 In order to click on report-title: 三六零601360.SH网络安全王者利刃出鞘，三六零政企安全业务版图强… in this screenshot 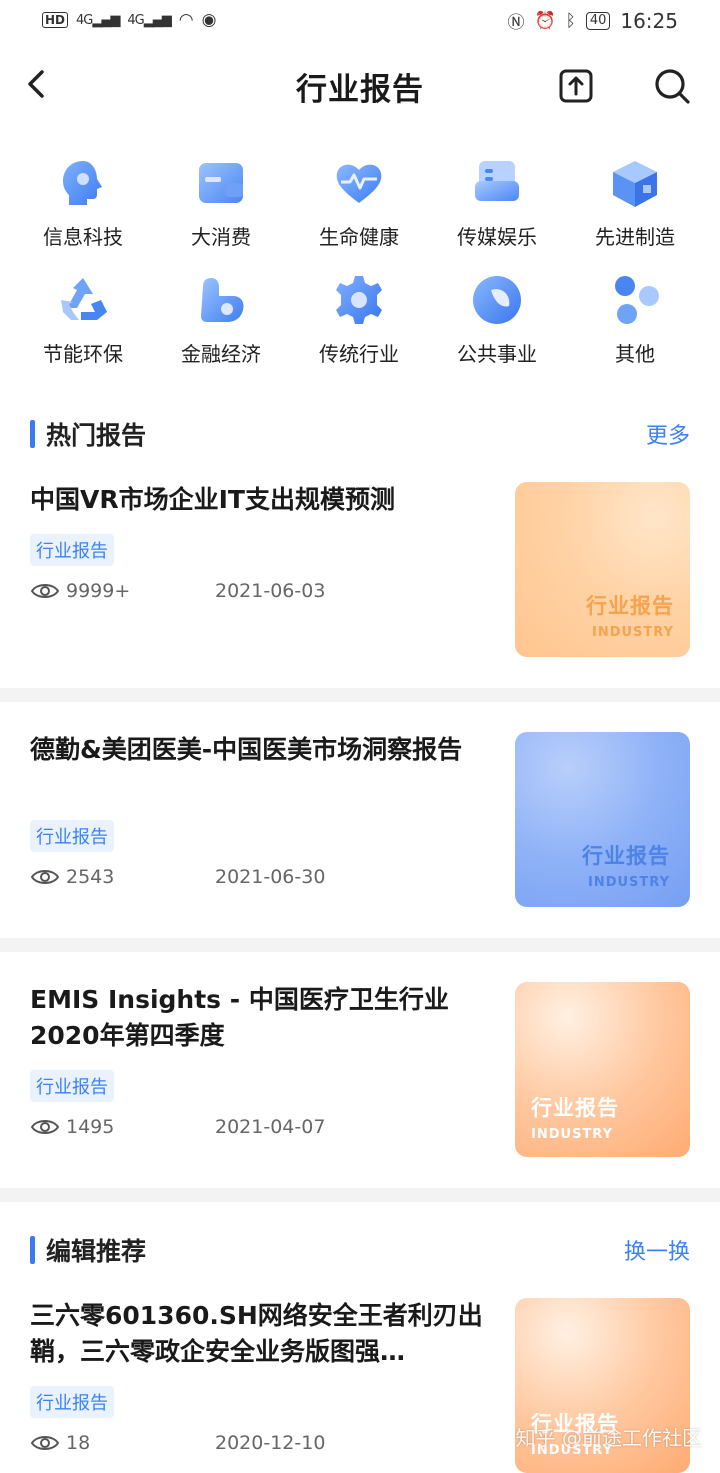, I will do `click(260, 1334)`.